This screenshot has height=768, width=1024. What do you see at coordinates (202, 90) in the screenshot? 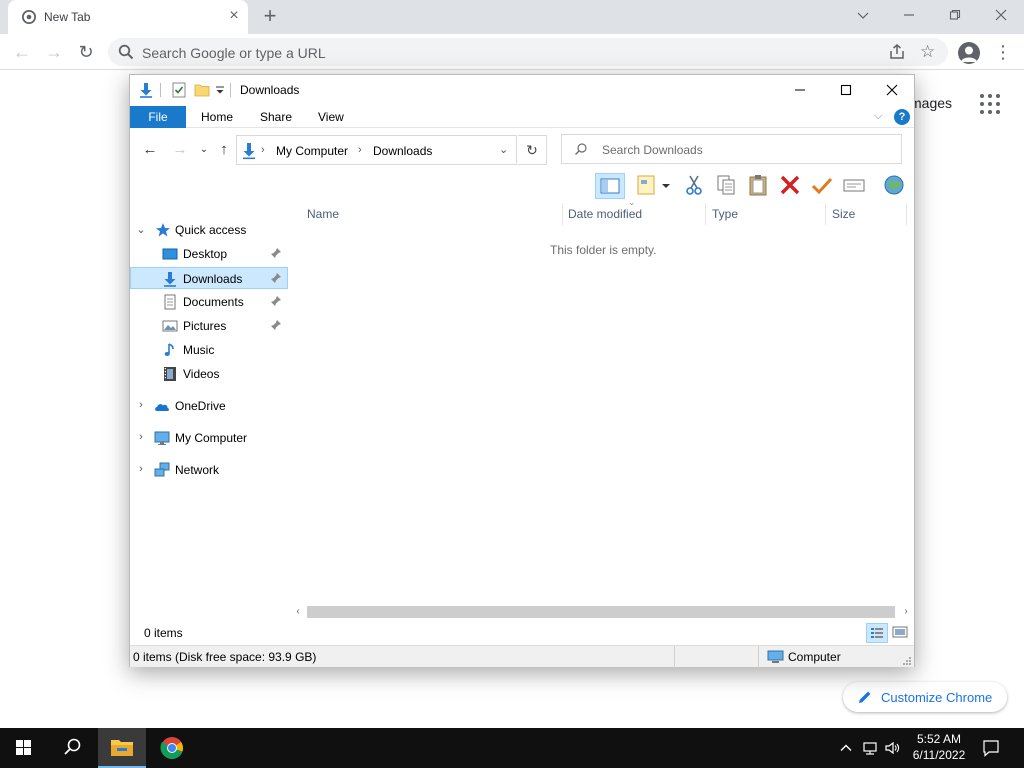
I see `new-folder-icon` at bounding box center [202, 90].